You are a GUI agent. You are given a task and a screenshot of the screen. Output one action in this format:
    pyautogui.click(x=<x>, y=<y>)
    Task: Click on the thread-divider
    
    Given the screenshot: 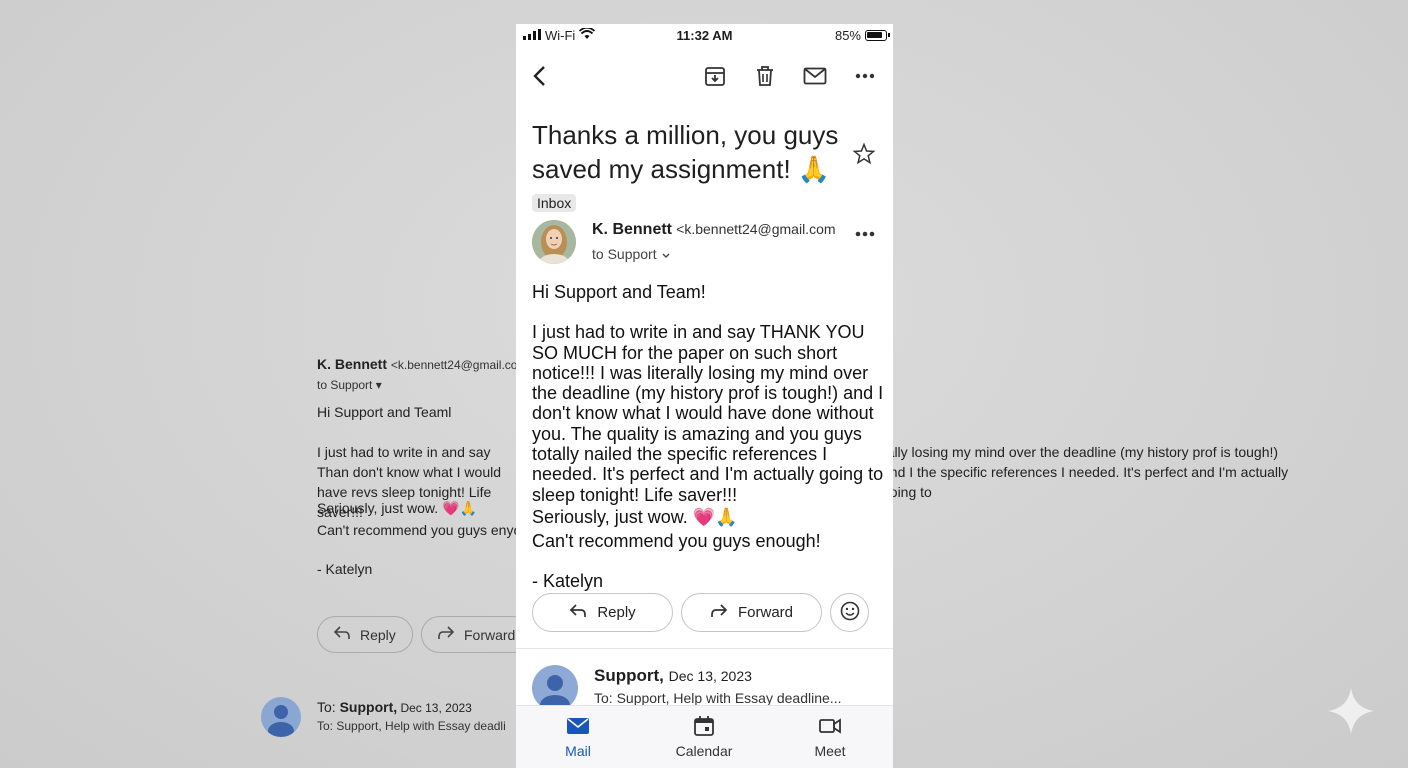 What is the action you would take?
    pyautogui.click(x=704, y=648)
    